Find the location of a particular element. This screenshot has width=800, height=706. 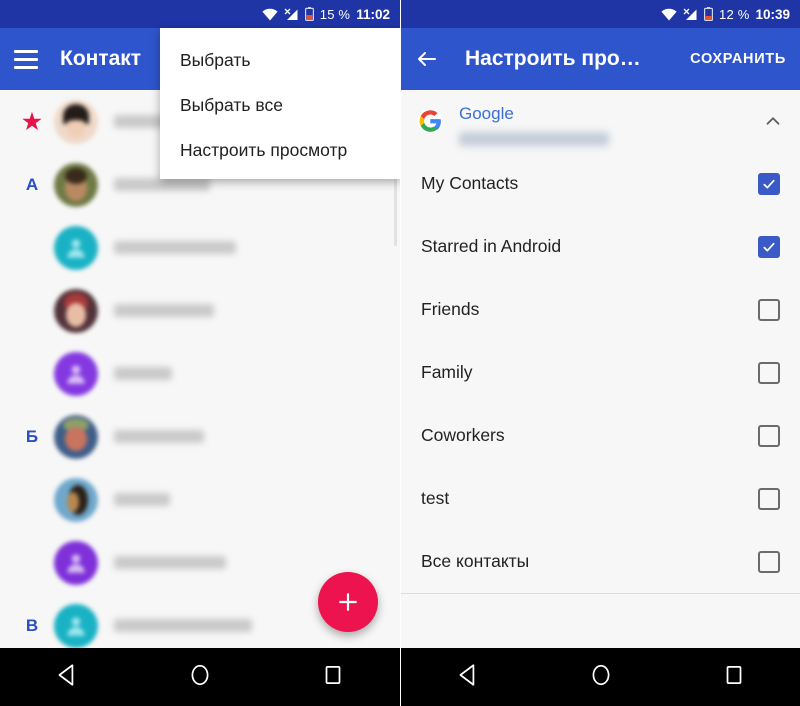

group-label: Все контакты is located at coordinates (475, 561).